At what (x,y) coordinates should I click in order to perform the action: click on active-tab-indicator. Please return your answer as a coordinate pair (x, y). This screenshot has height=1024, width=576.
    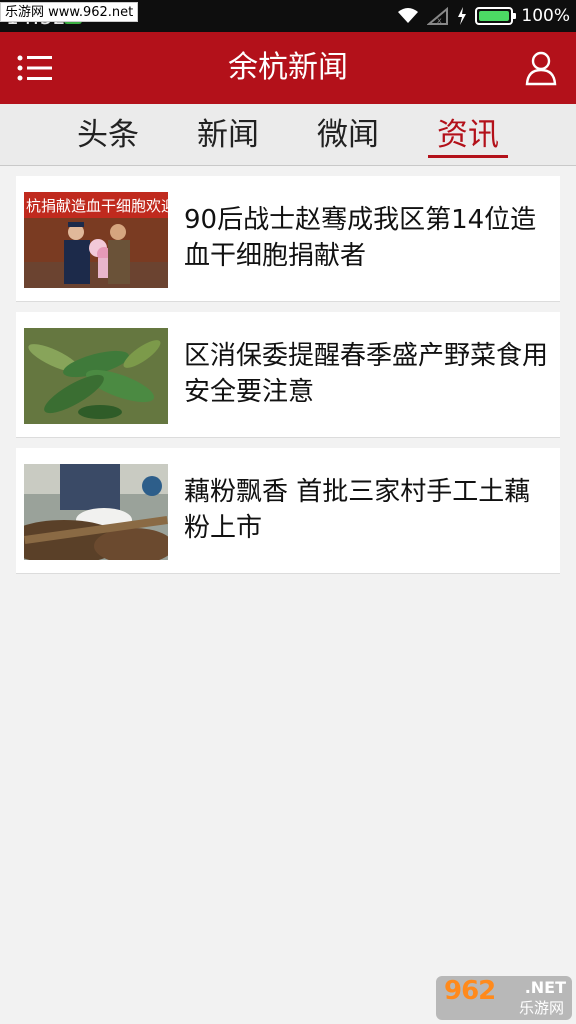
    Looking at the image, I should click on (468, 156).